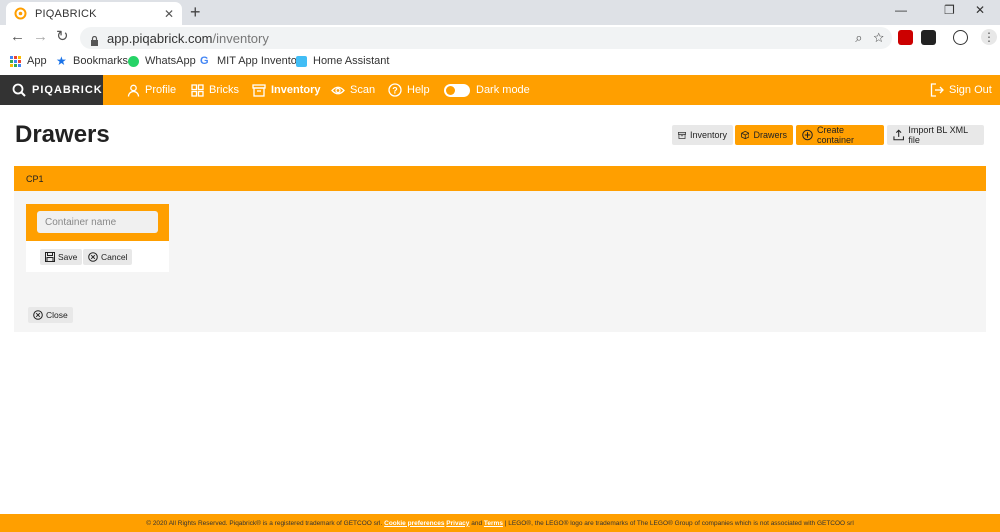  Describe the element at coordinates (989, 37) in the screenshot. I see `browser-menu-icon: ⋮` at that location.